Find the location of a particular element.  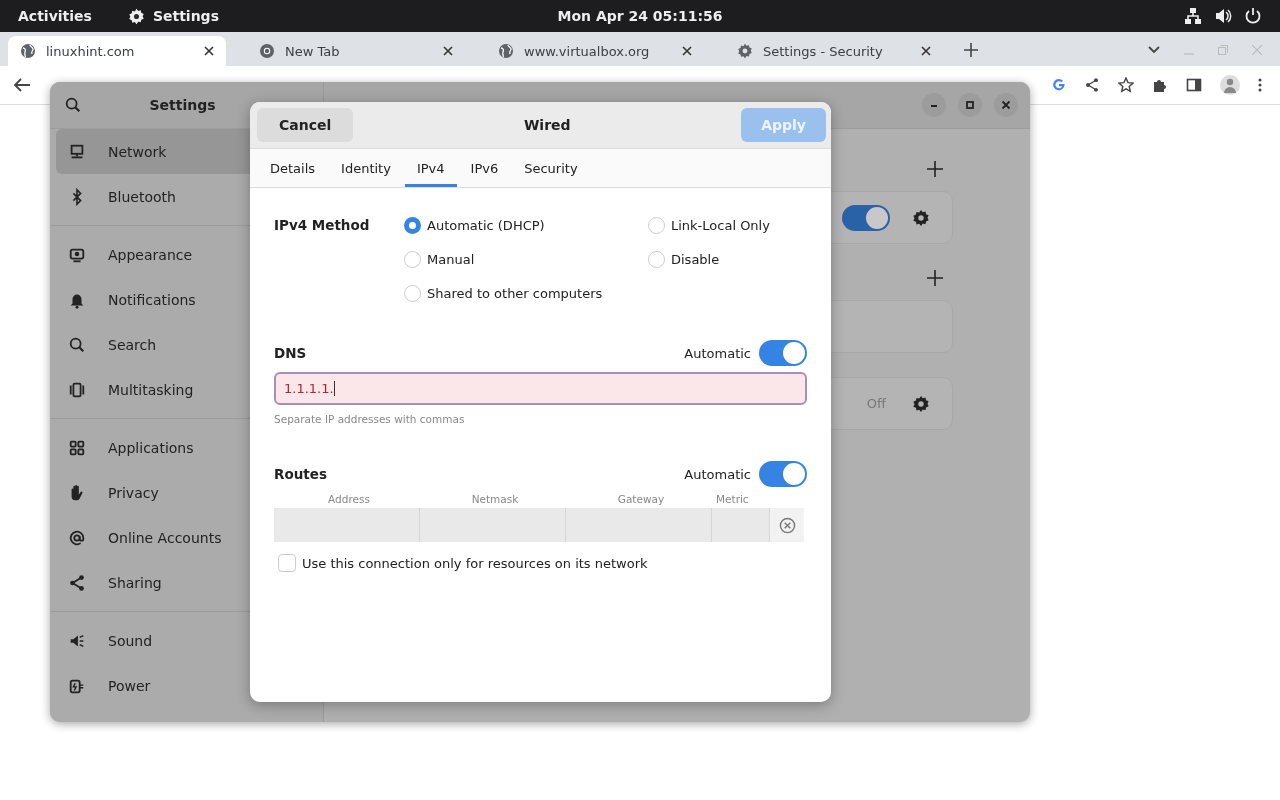

option-label: Shared to other computers is located at coordinates (515, 293).